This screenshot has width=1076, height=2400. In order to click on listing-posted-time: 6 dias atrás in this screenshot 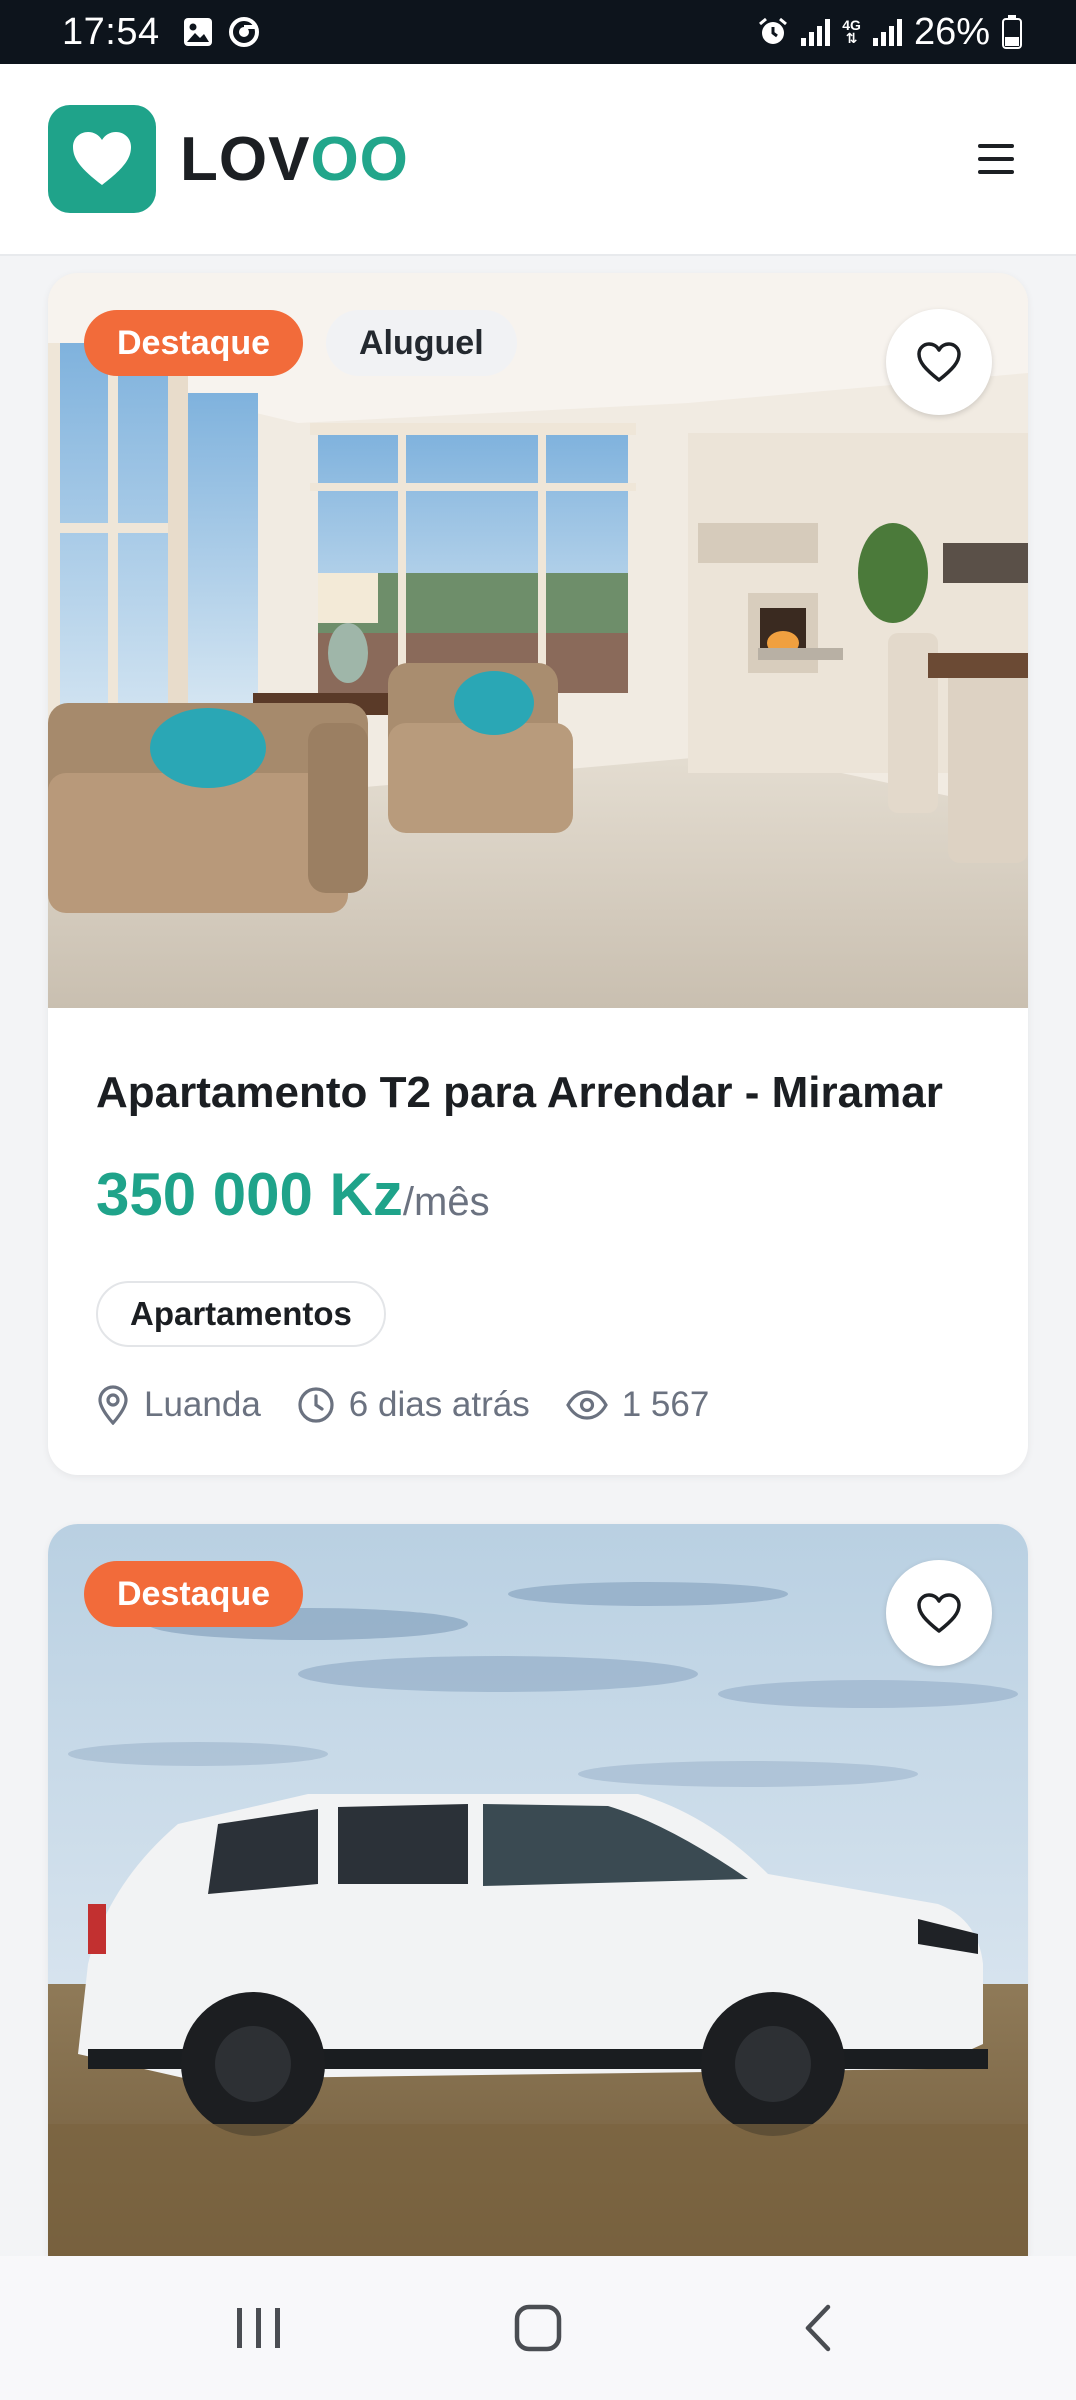, I will do `click(439, 1404)`.